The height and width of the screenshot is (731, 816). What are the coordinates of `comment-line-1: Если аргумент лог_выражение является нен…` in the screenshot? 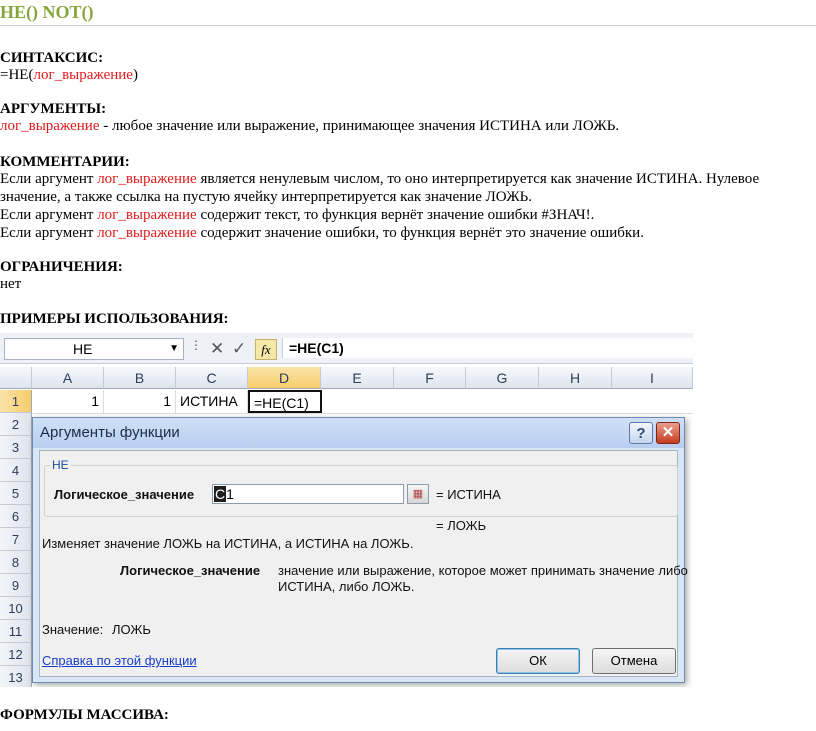 It's located at (379, 179).